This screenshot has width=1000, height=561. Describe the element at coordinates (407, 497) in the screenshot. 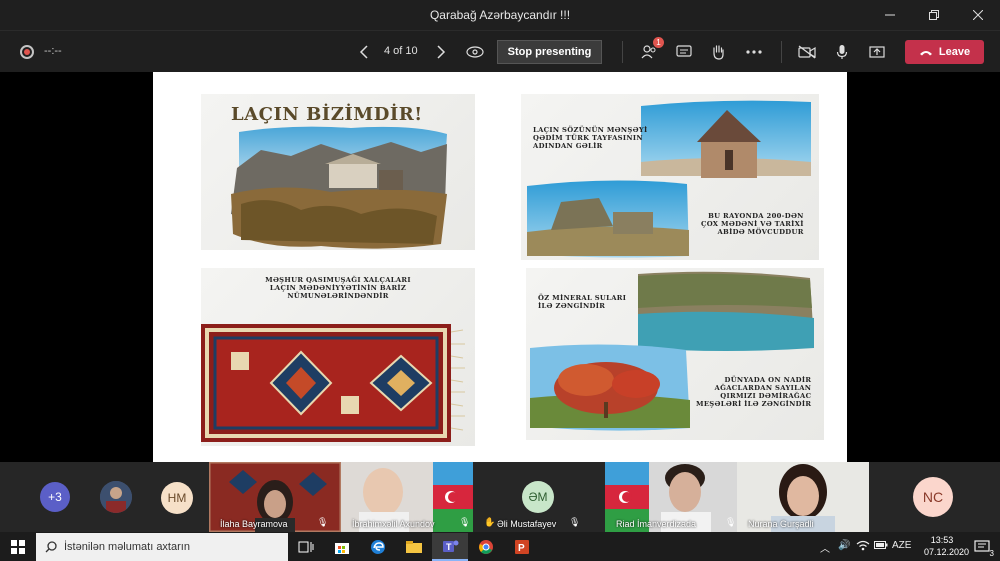

I see `participant-tile-ibrahimxelil: İbrahimxəlil Axundov 🎙` at that location.